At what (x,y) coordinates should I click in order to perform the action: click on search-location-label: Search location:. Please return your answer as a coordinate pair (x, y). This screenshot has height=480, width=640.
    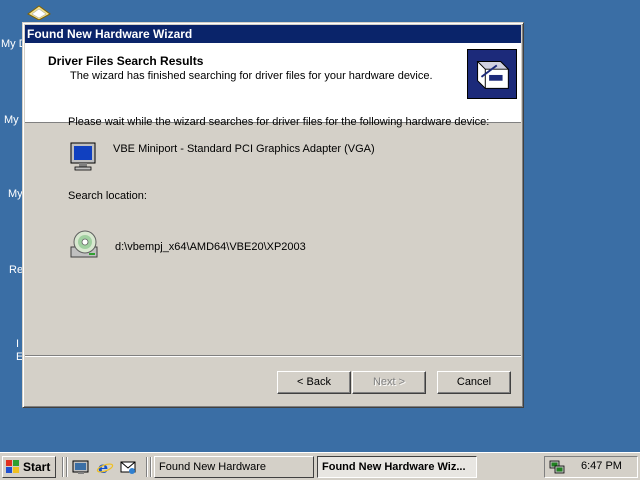
    Looking at the image, I should click on (107, 196).